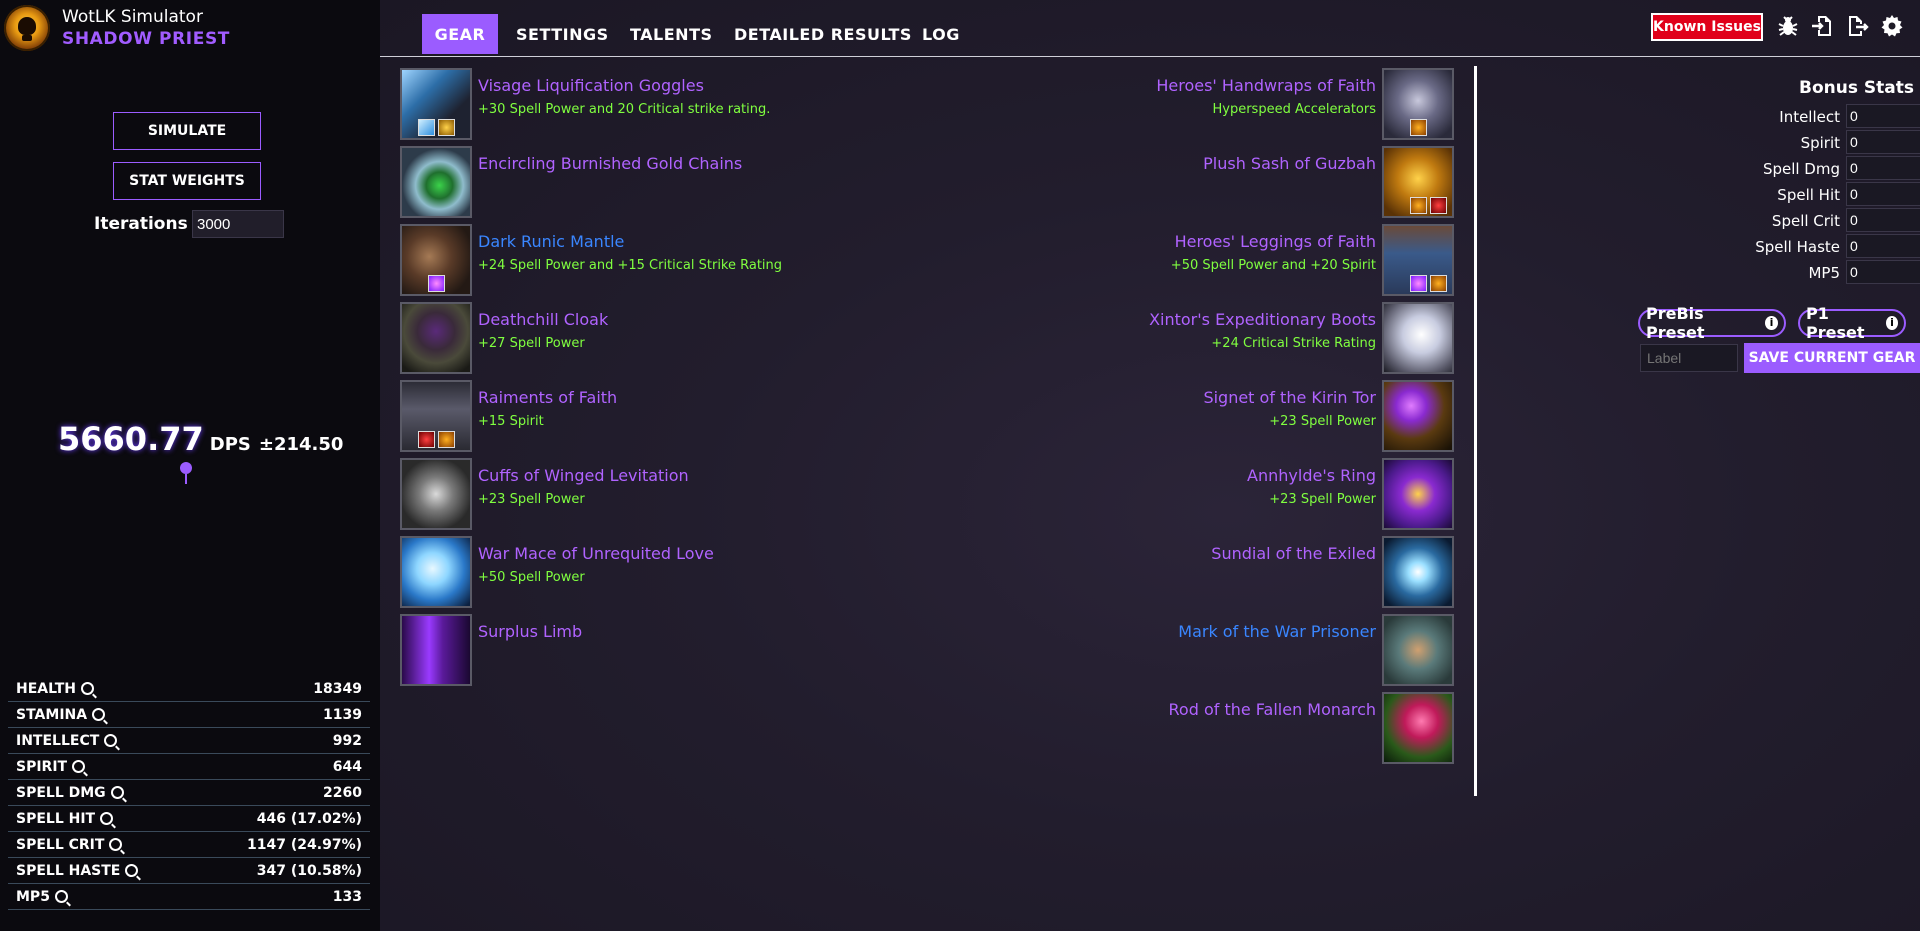 The height and width of the screenshot is (931, 1920). Describe the element at coordinates (1883, 142) in the screenshot. I see `bonus-spirit-input` at that location.